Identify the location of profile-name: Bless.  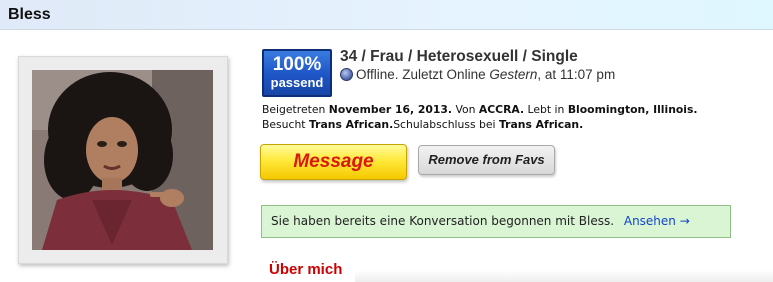
(29, 14).